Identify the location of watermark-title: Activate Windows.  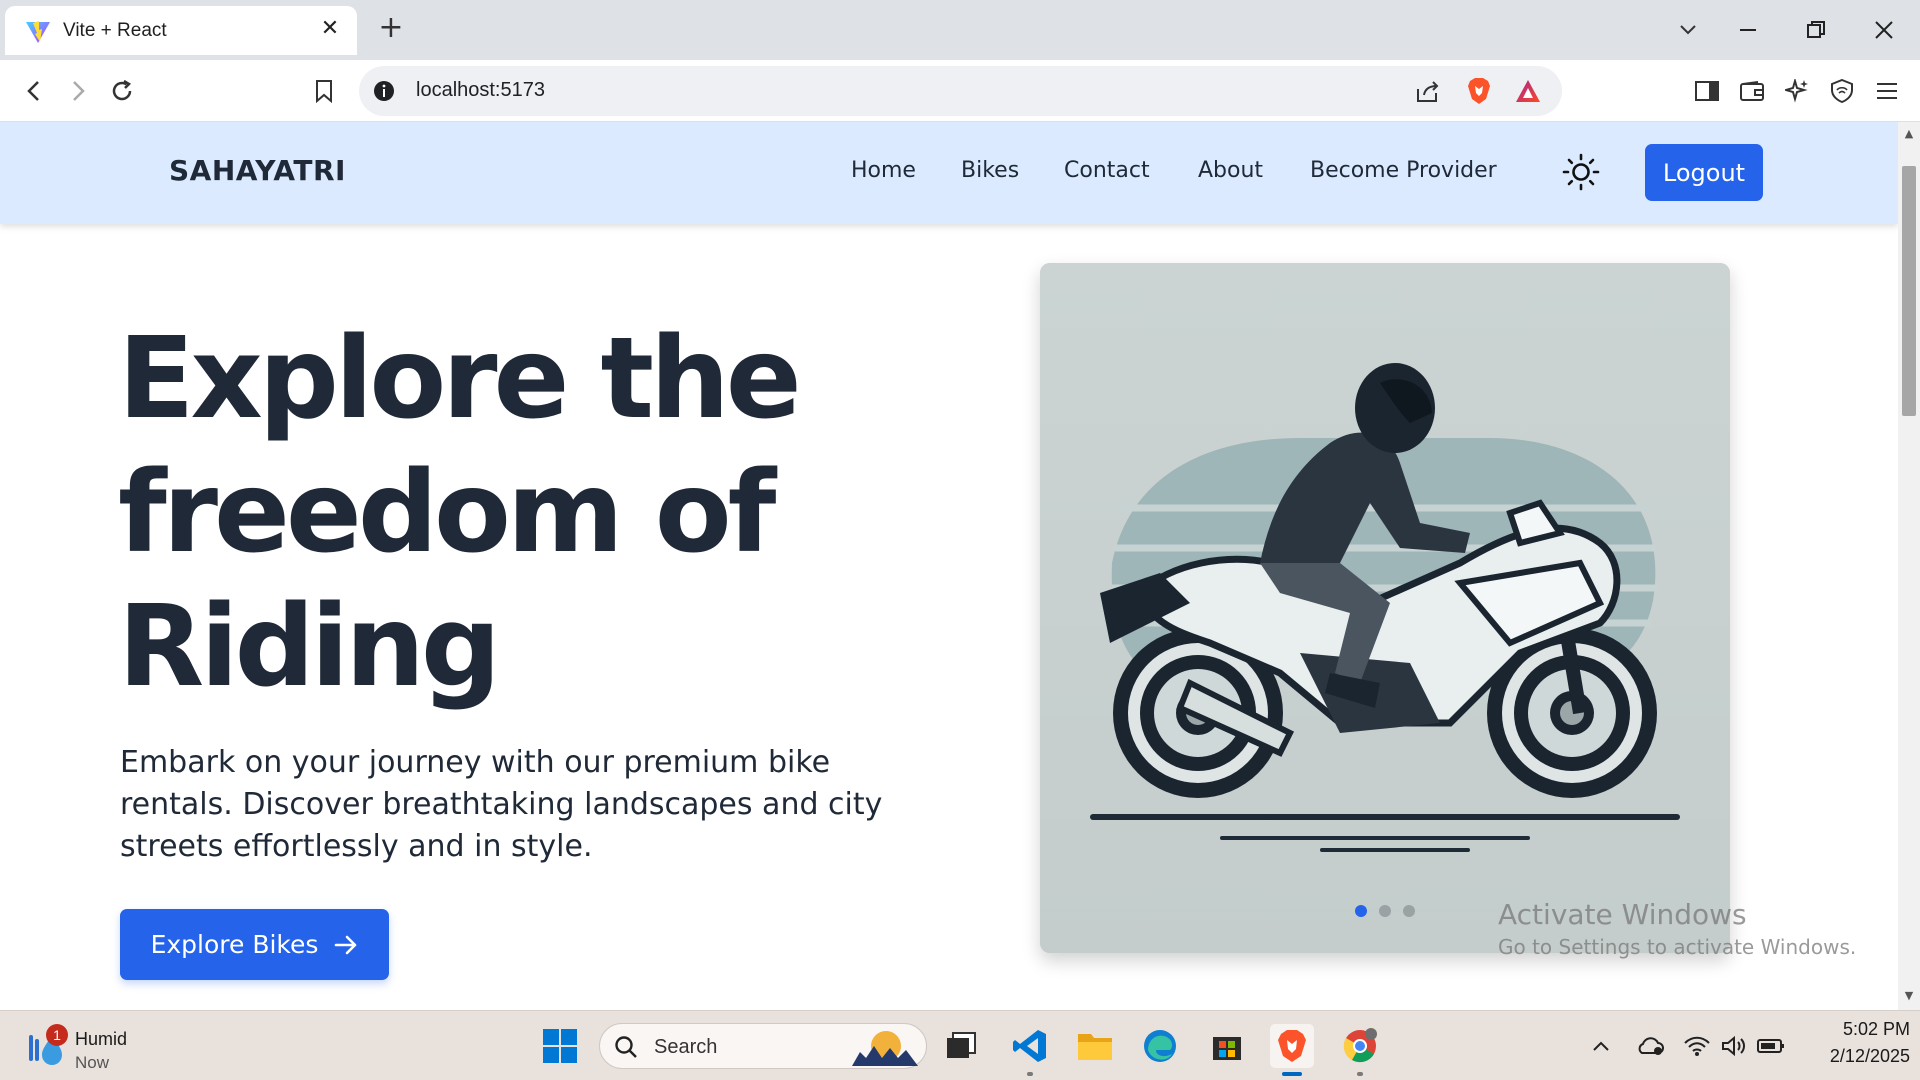
(1622, 914).